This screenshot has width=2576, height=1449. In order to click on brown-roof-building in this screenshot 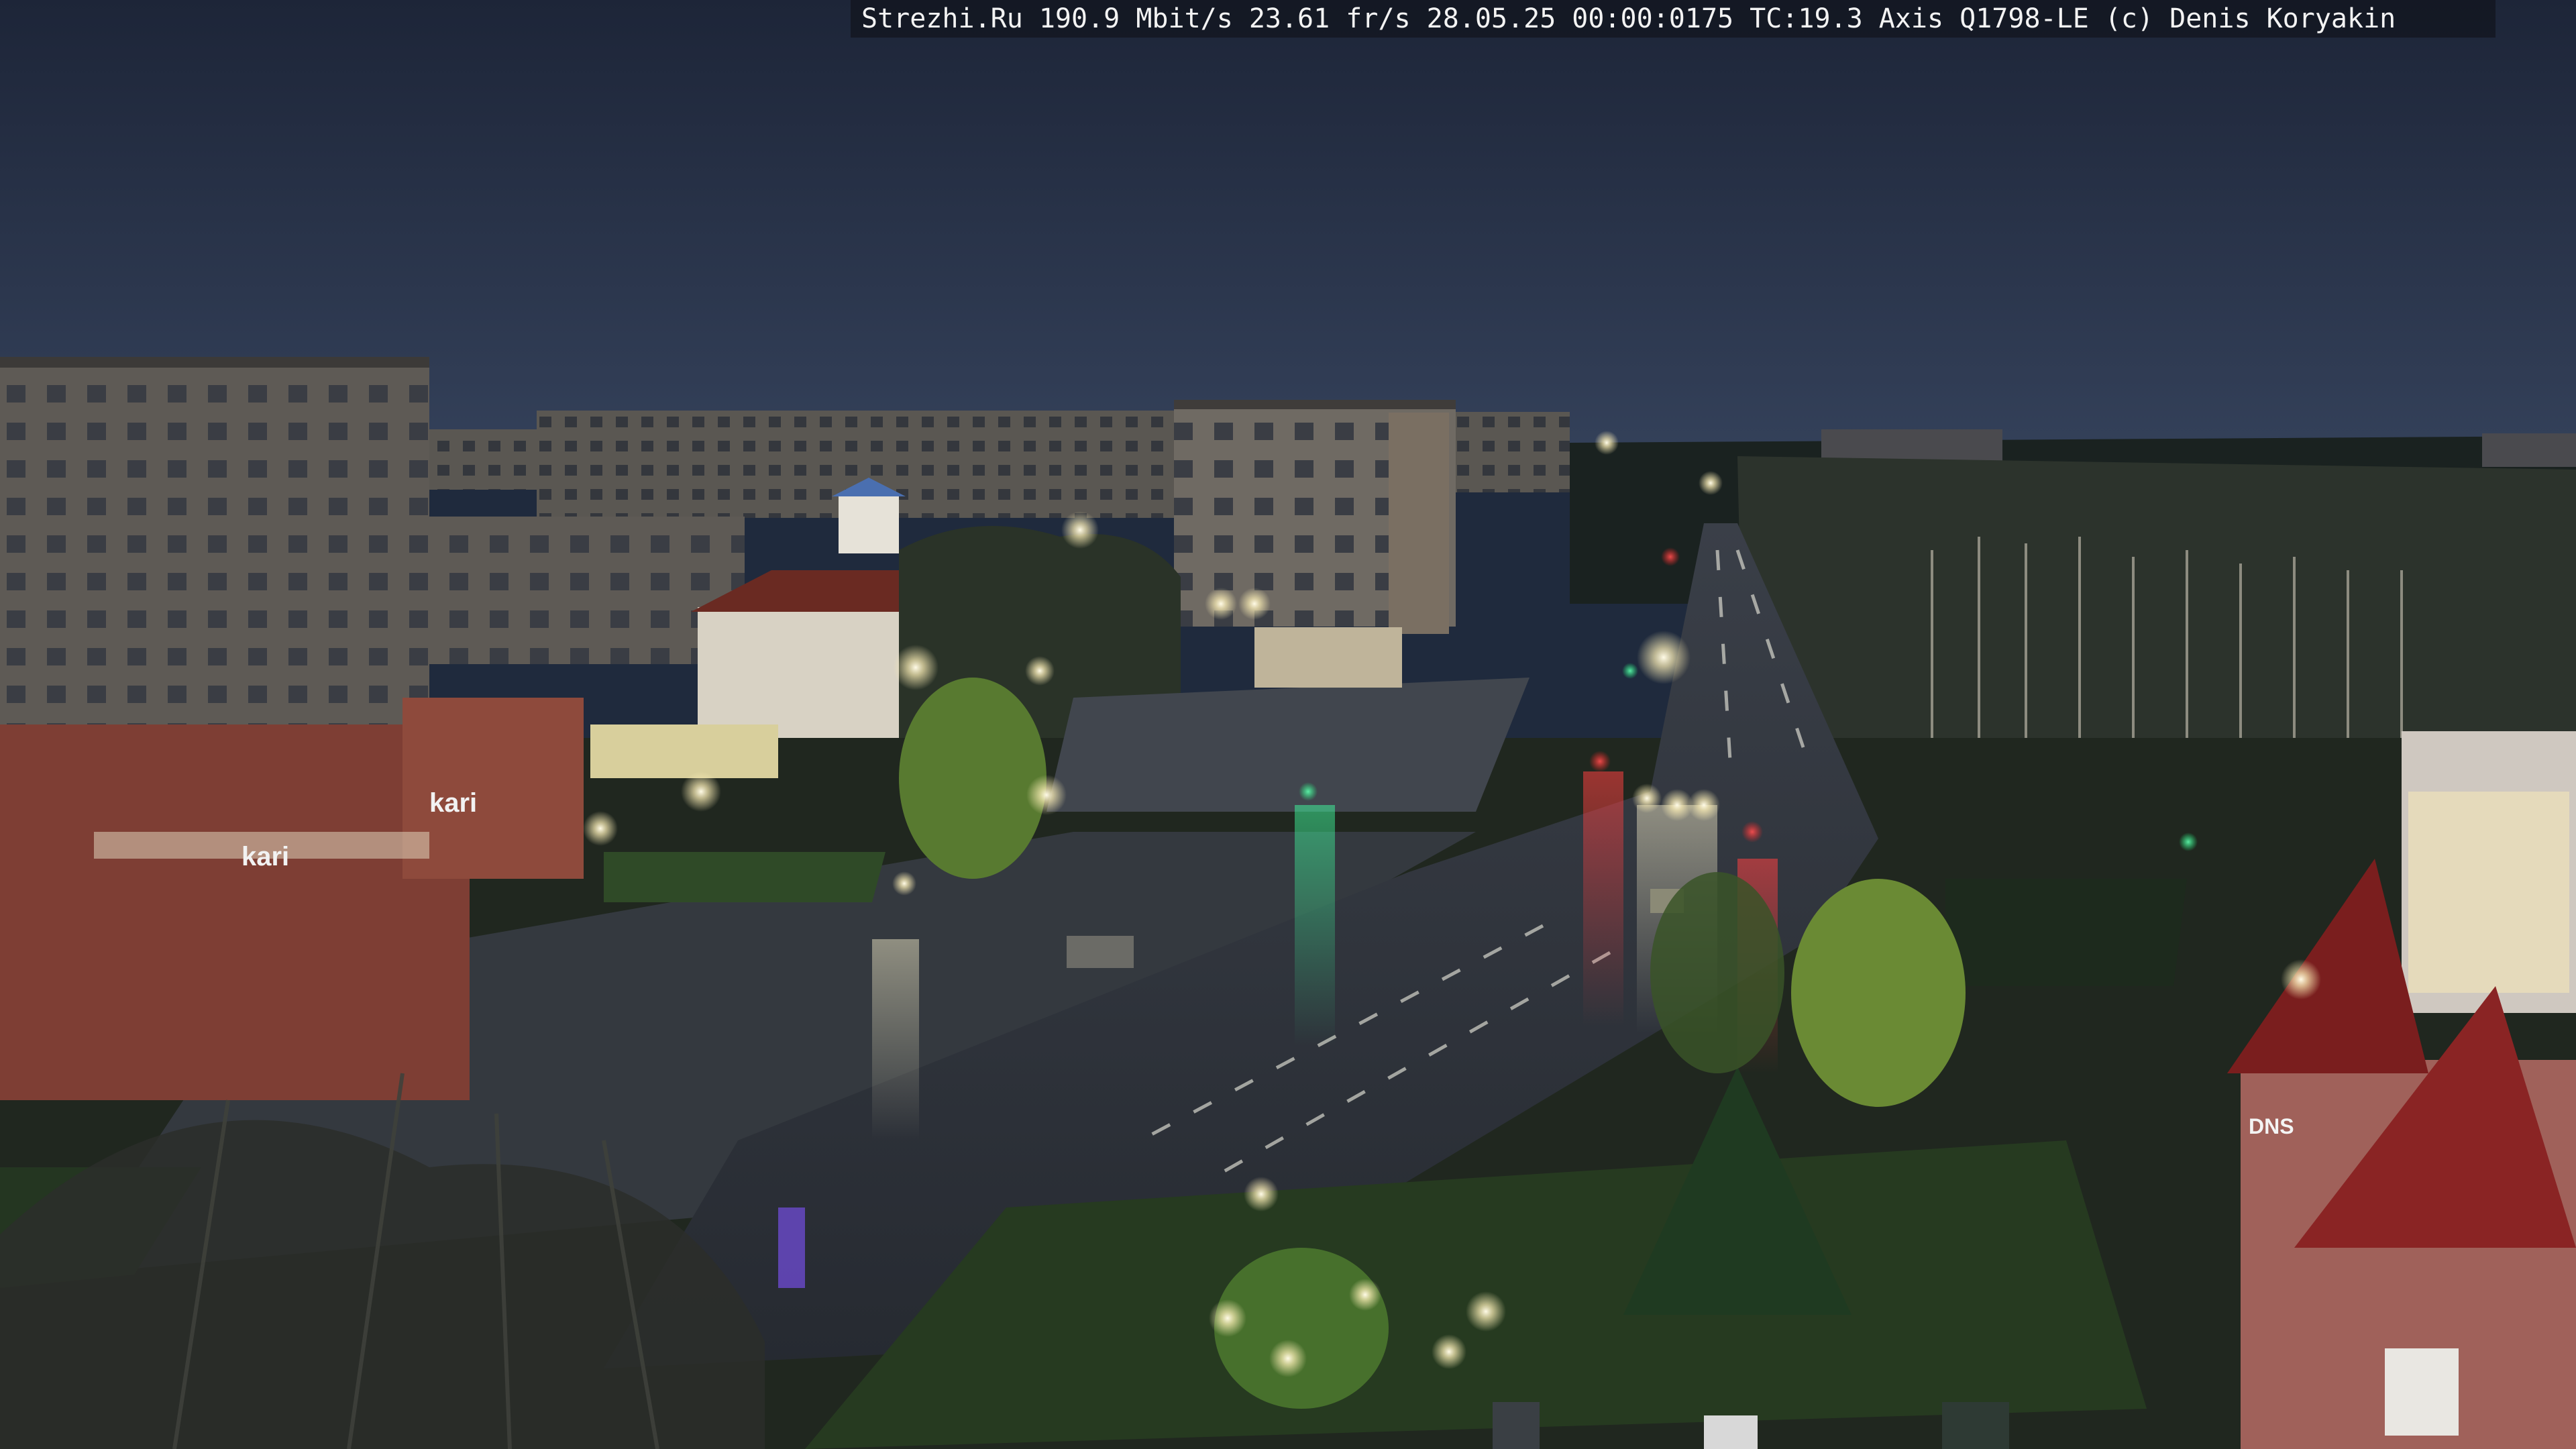, I will do `click(798, 674)`.